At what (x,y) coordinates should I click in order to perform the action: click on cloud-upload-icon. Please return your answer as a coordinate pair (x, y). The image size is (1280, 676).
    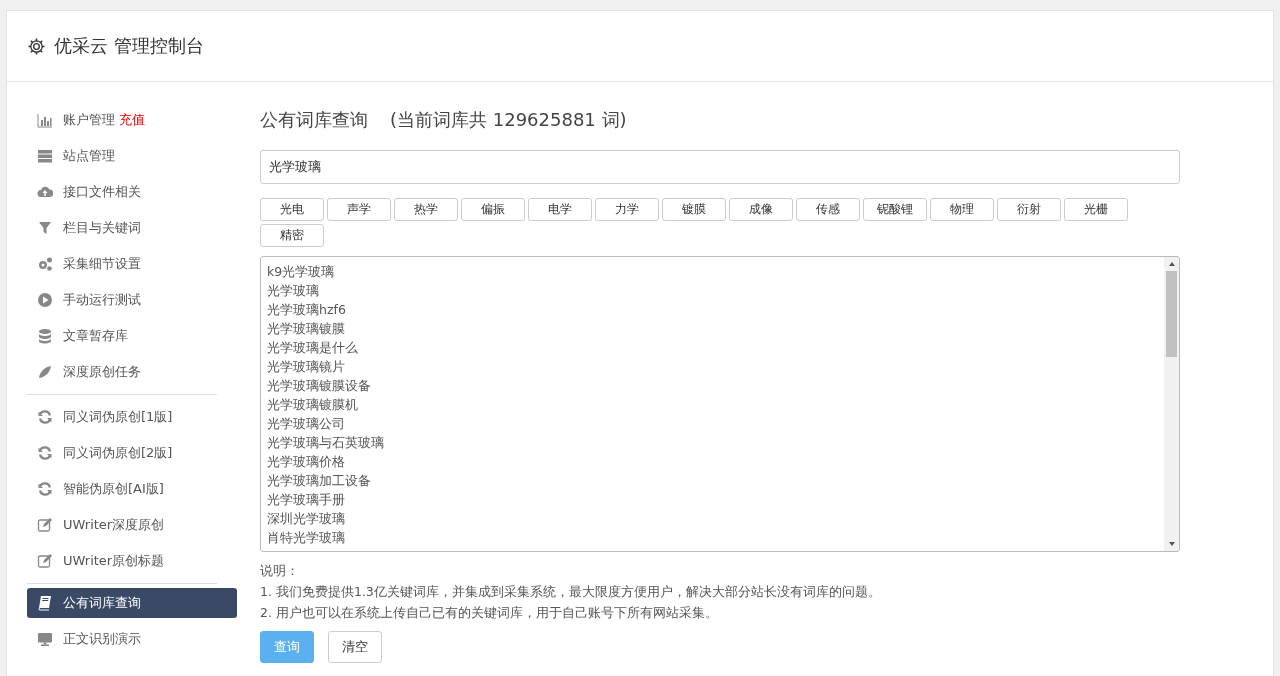
    Looking at the image, I should click on (45, 192).